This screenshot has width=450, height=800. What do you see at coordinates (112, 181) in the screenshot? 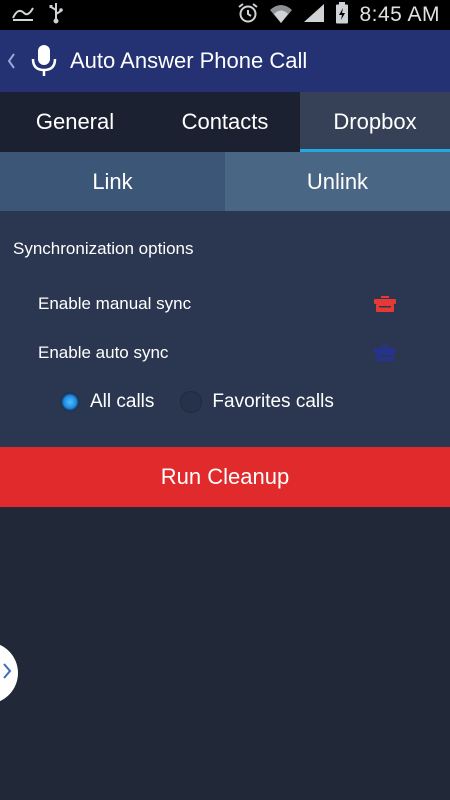
I see `link-button: Link` at bounding box center [112, 181].